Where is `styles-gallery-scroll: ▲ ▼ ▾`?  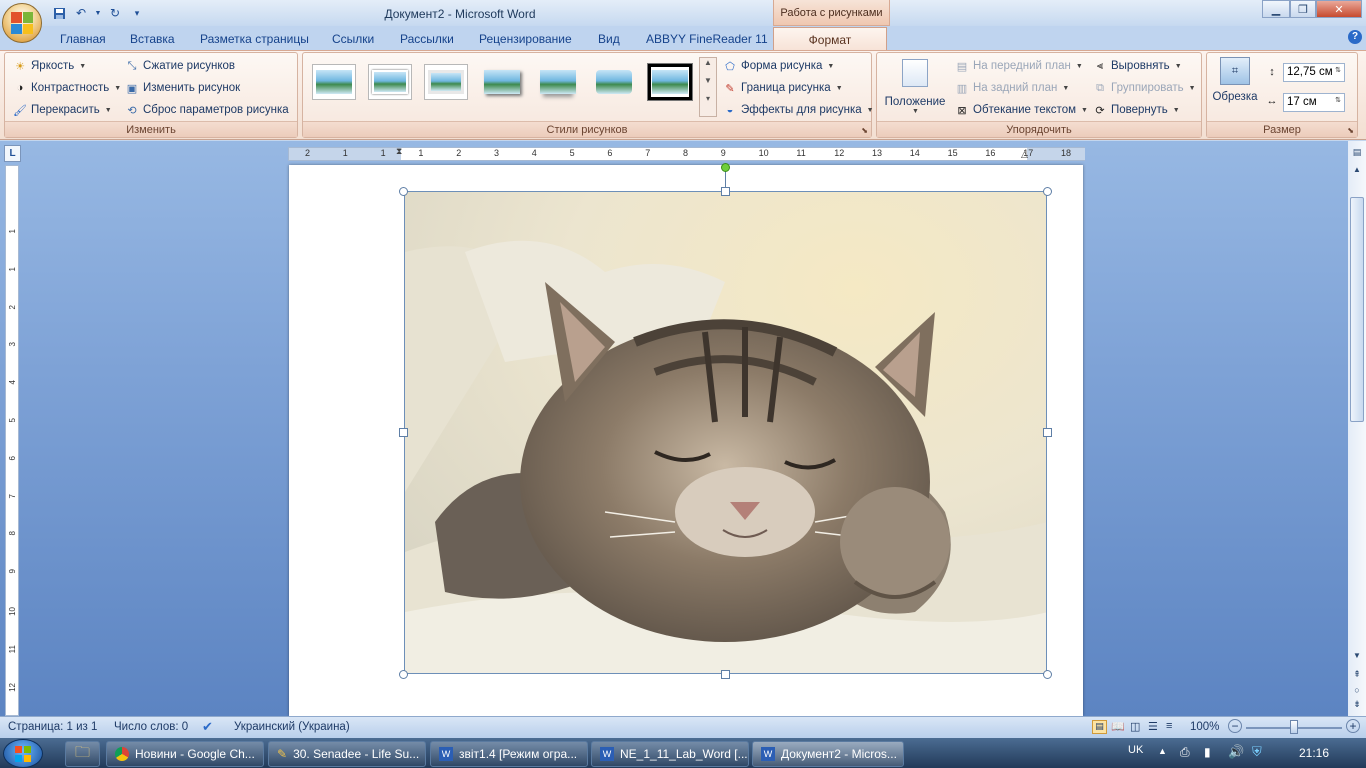
styles-gallery-scroll: ▲ ▼ ▾ is located at coordinates (708, 87).